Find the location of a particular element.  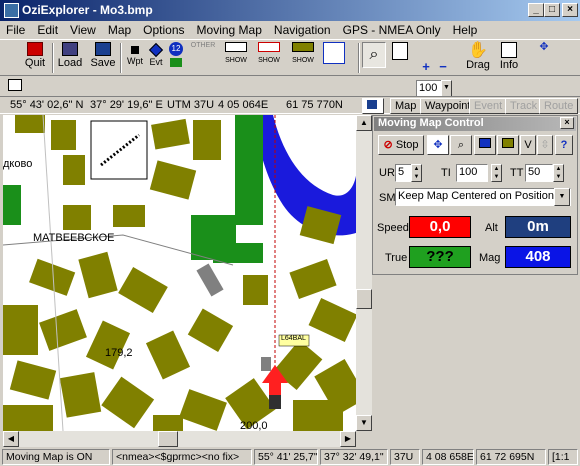

scroll-left-button: ◀ is located at coordinates (11, 439).